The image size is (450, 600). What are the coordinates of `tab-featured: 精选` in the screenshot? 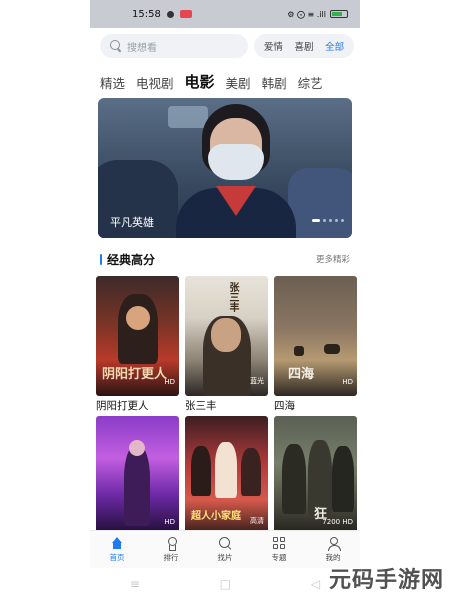 It's located at (112, 82).